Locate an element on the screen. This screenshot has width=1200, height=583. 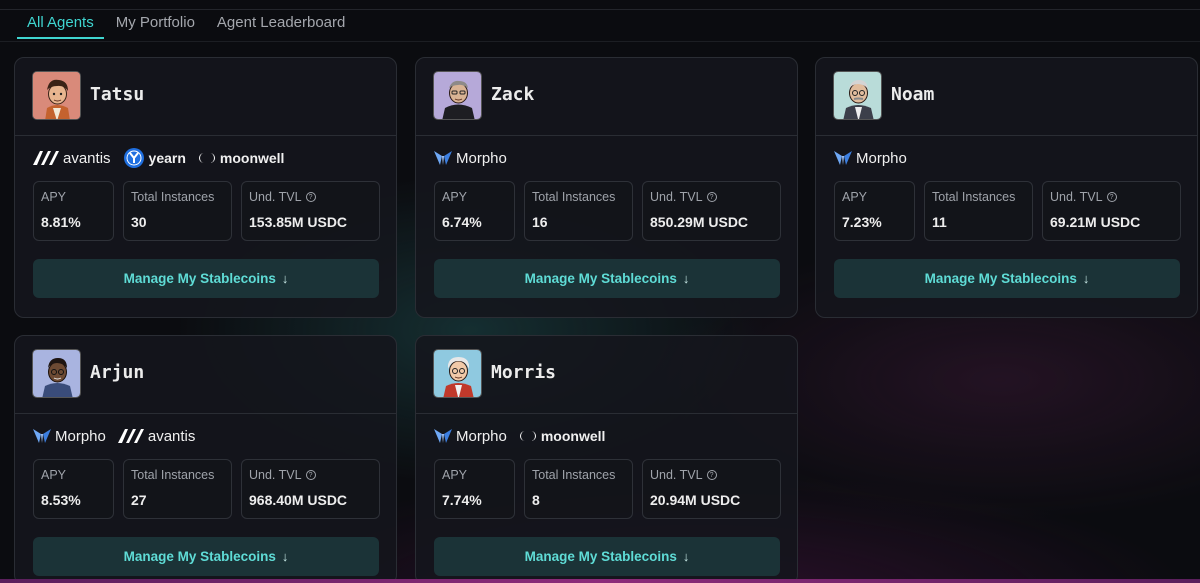
instances-stat: Total Instances 27 is located at coordinates (177, 489).